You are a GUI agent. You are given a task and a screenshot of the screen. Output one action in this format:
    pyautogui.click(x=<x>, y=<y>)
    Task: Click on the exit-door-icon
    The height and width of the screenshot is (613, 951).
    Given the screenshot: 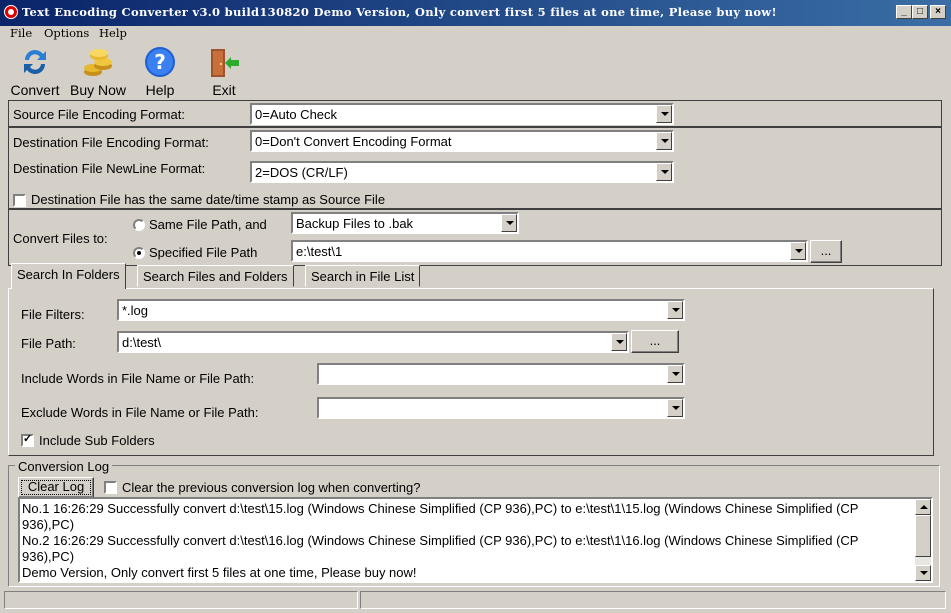 What is the action you would take?
    pyautogui.click(x=225, y=63)
    